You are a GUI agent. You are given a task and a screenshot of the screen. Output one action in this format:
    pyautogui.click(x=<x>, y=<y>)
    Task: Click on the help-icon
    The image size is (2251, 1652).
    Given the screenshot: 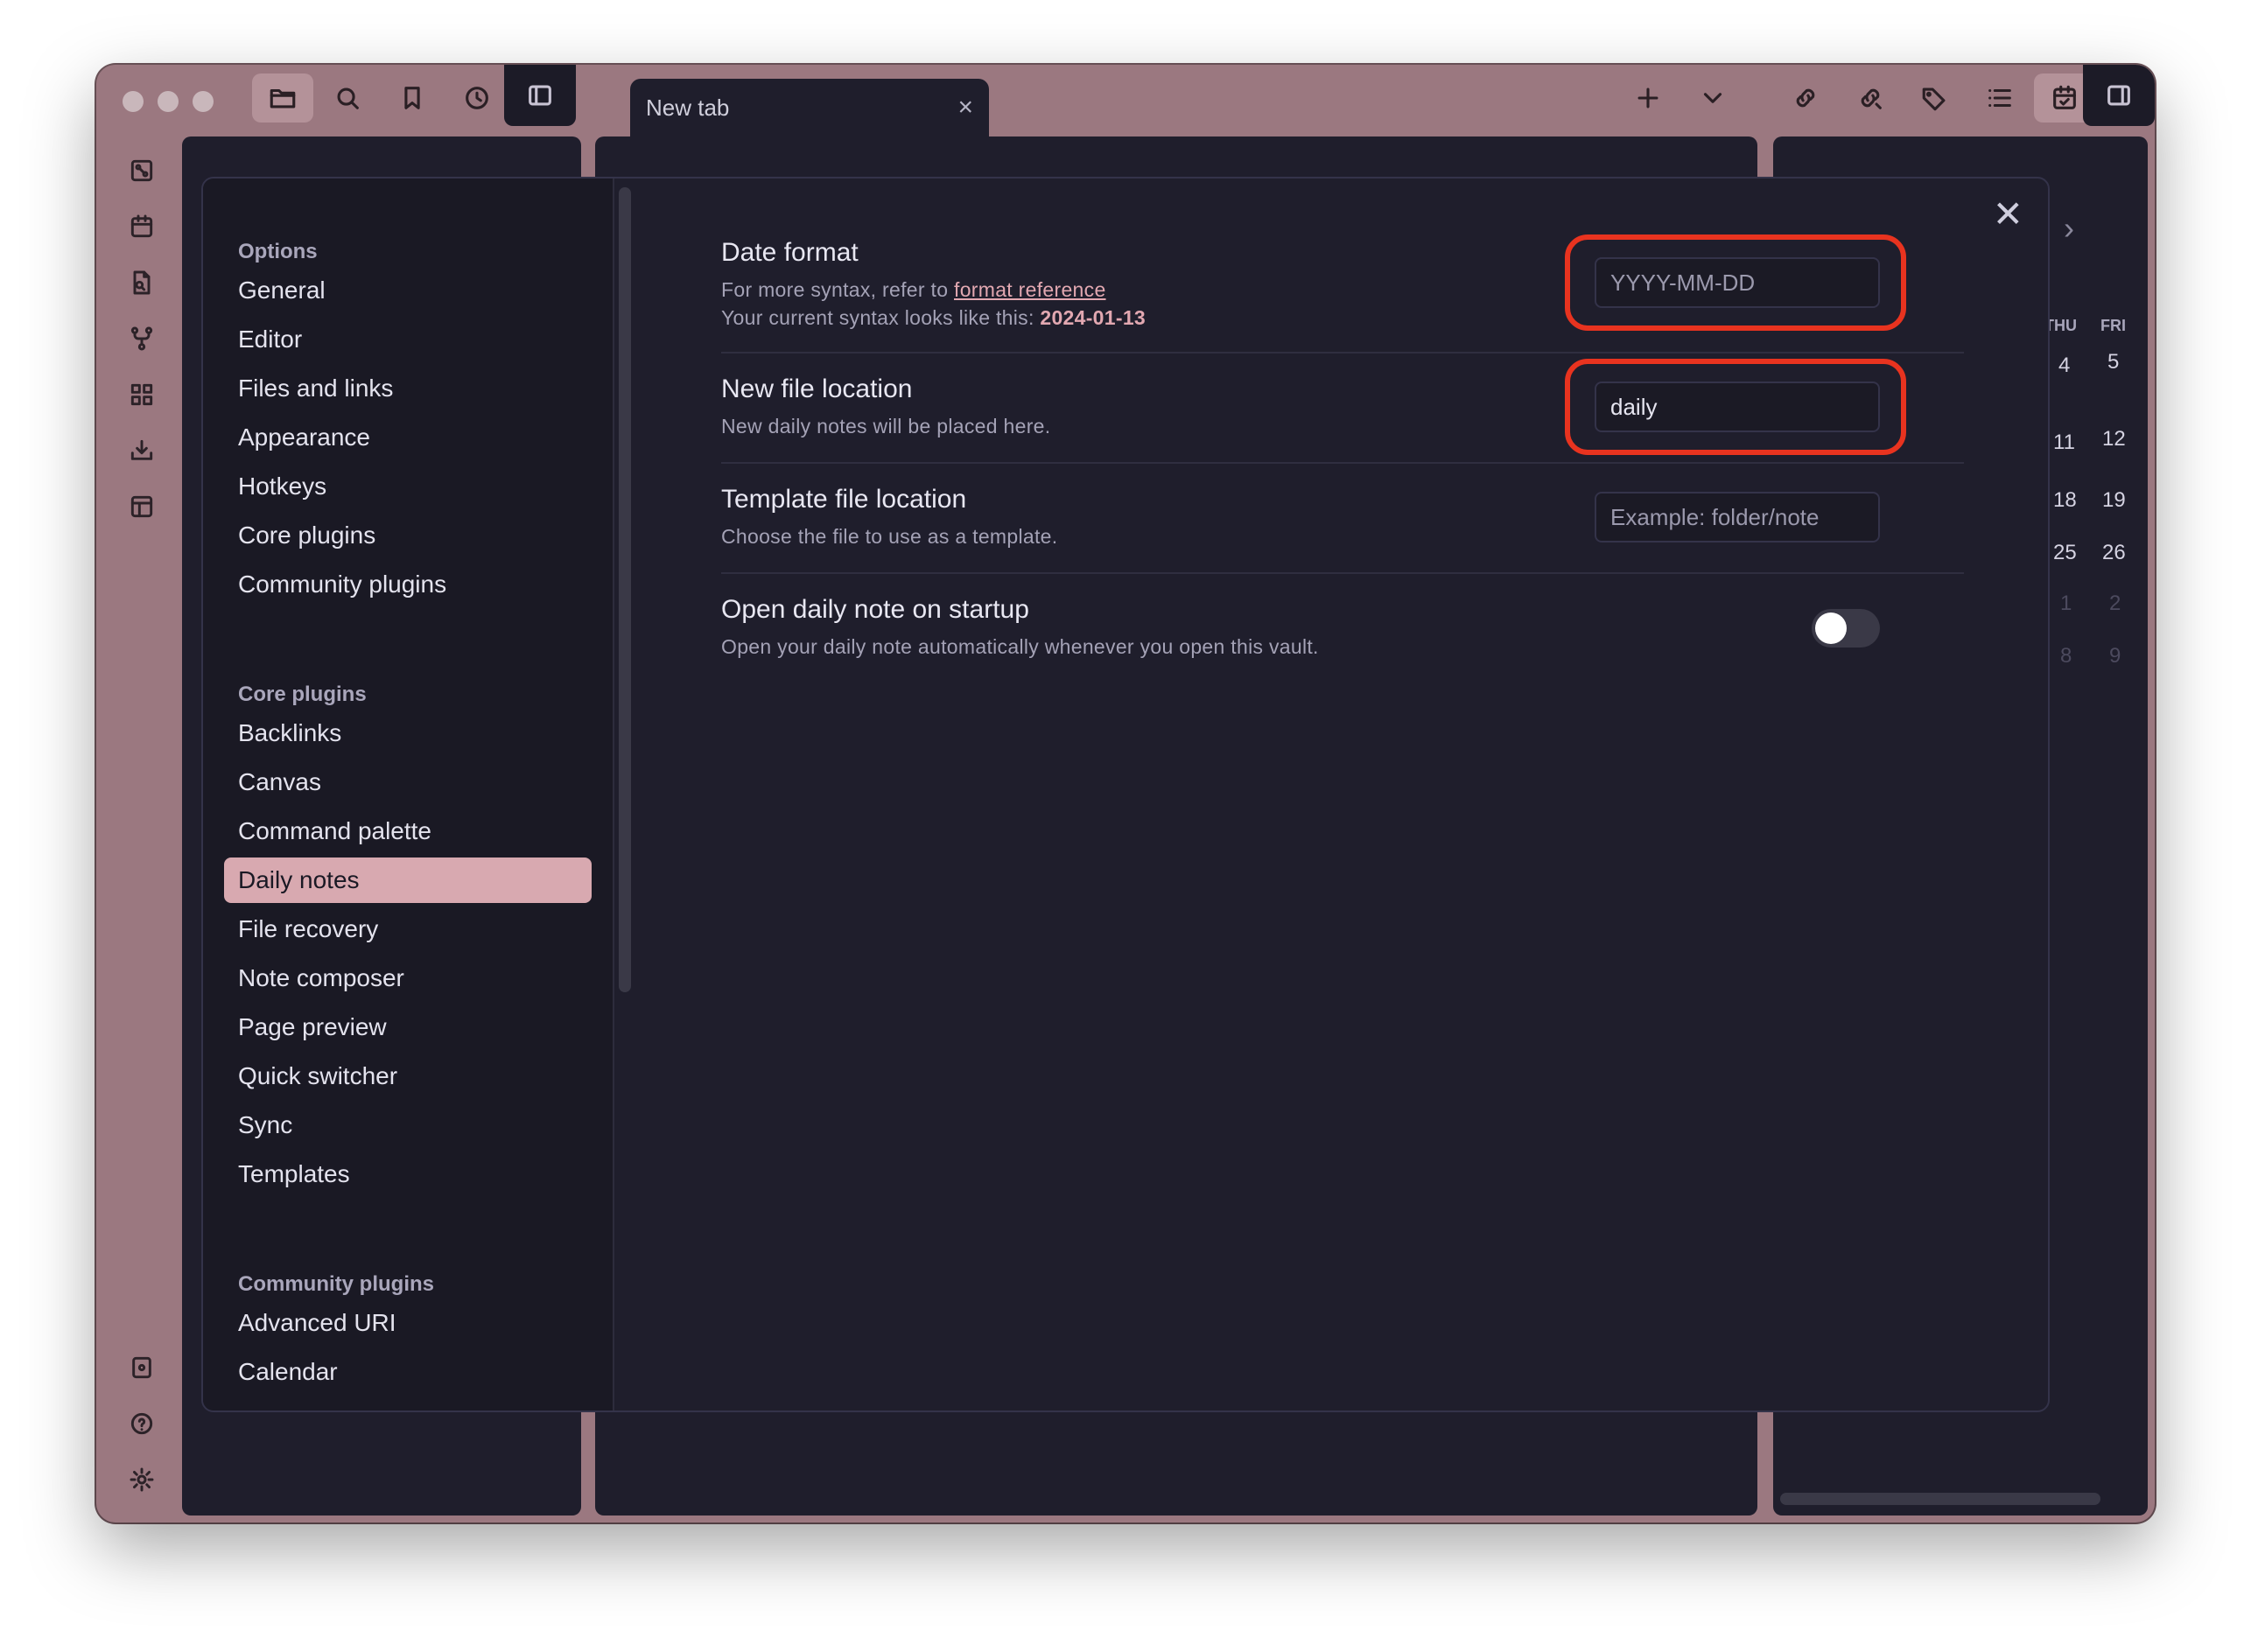 What is the action you would take?
    pyautogui.click(x=142, y=1424)
    